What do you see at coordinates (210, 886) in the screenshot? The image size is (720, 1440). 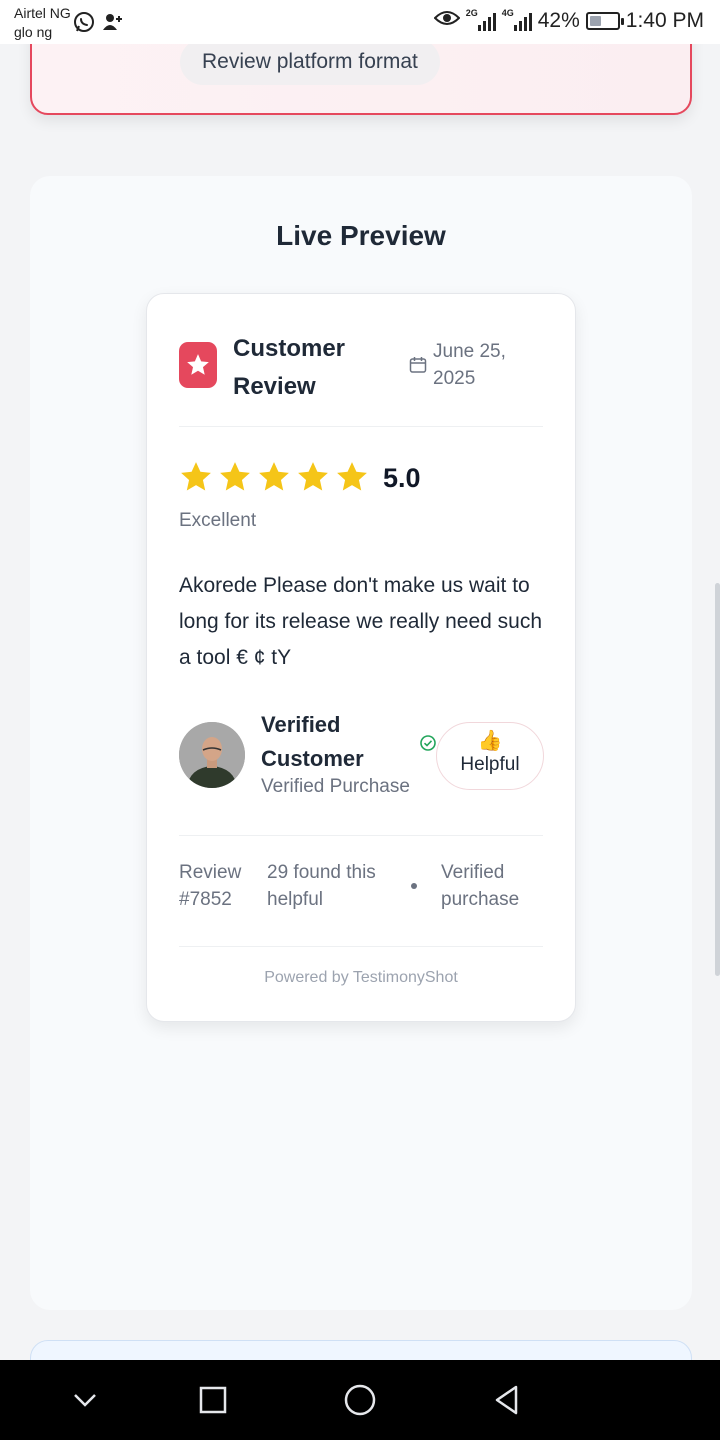 I see `review-id: Review #7852` at bounding box center [210, 886].